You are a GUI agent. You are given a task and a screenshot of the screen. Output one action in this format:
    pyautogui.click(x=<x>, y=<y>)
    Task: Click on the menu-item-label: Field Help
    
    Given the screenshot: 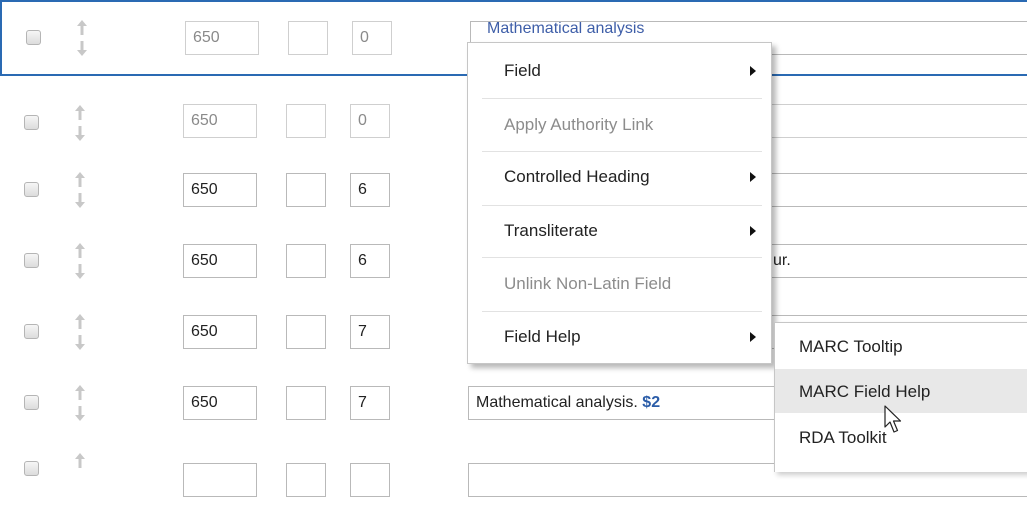 What is the action you would take?
    pyautogui.click(x=542, y=336)
    